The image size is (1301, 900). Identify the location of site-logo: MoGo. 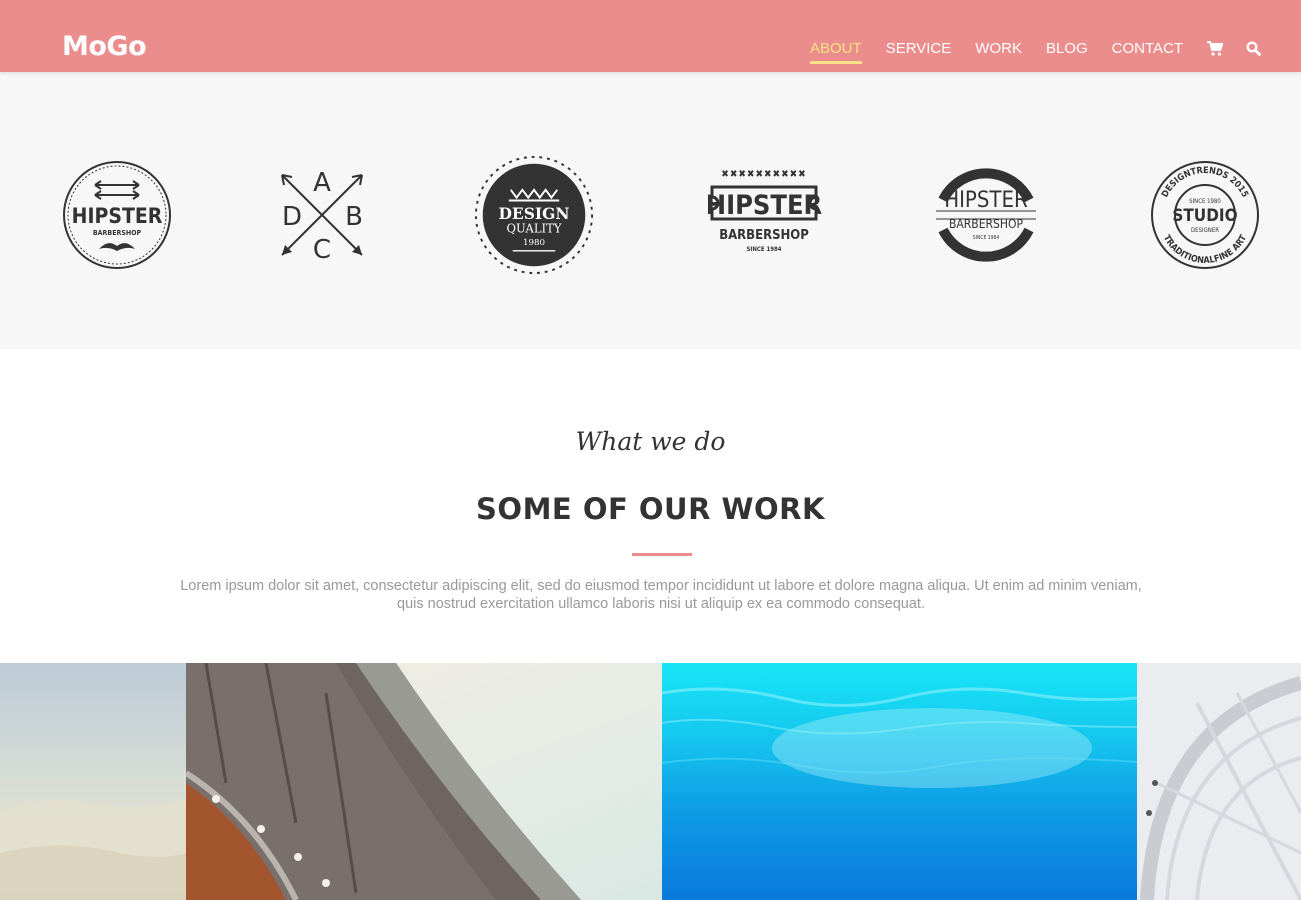
(104, 46).